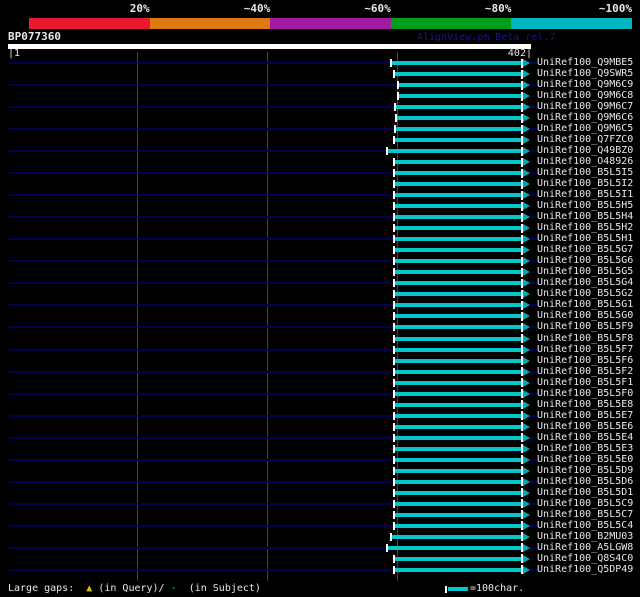  What do you see at coordinates (585, 481) in the screenshot?
I see `hit-label: UniRef100_B5L5D6` at bounding box center [585, 481].